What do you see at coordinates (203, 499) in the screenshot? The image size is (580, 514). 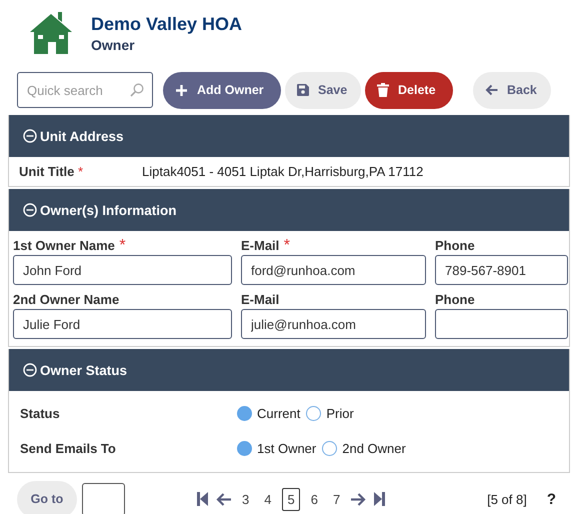 I see `first-page-icon` at bounding box center [203, 499].